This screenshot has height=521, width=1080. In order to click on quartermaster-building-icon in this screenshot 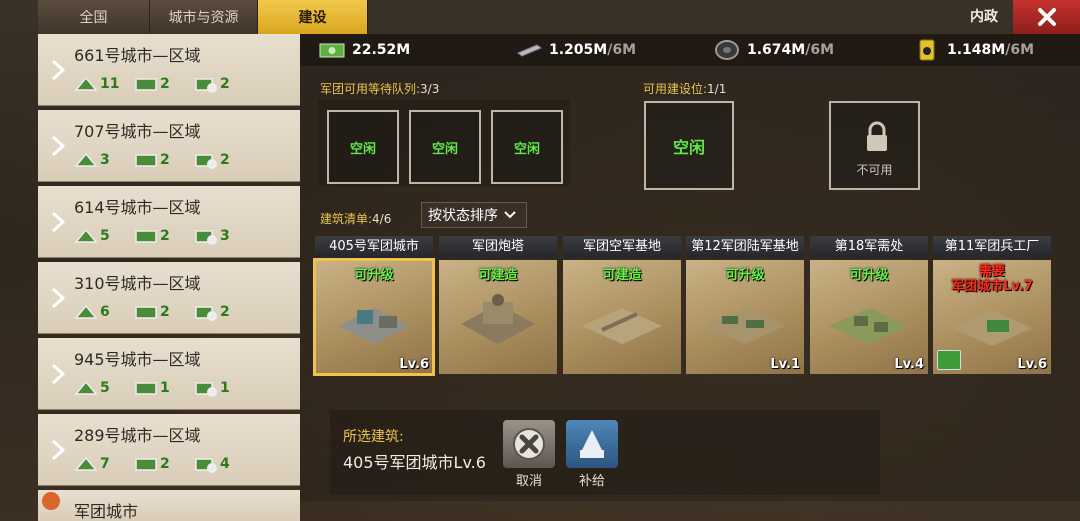, I will do `click(869, 326)`.